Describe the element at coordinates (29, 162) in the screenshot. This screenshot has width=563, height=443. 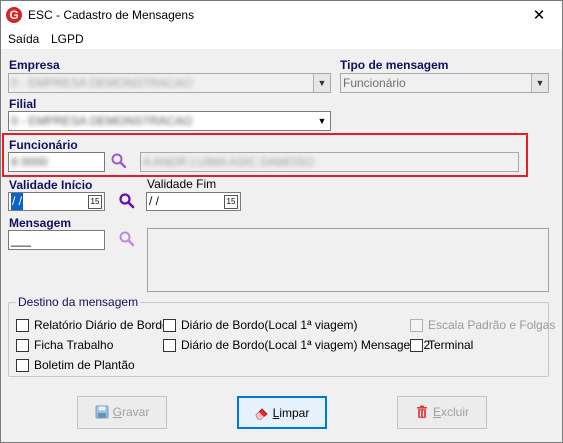
I see `funcionario-code-value: 8 0000` at that location.